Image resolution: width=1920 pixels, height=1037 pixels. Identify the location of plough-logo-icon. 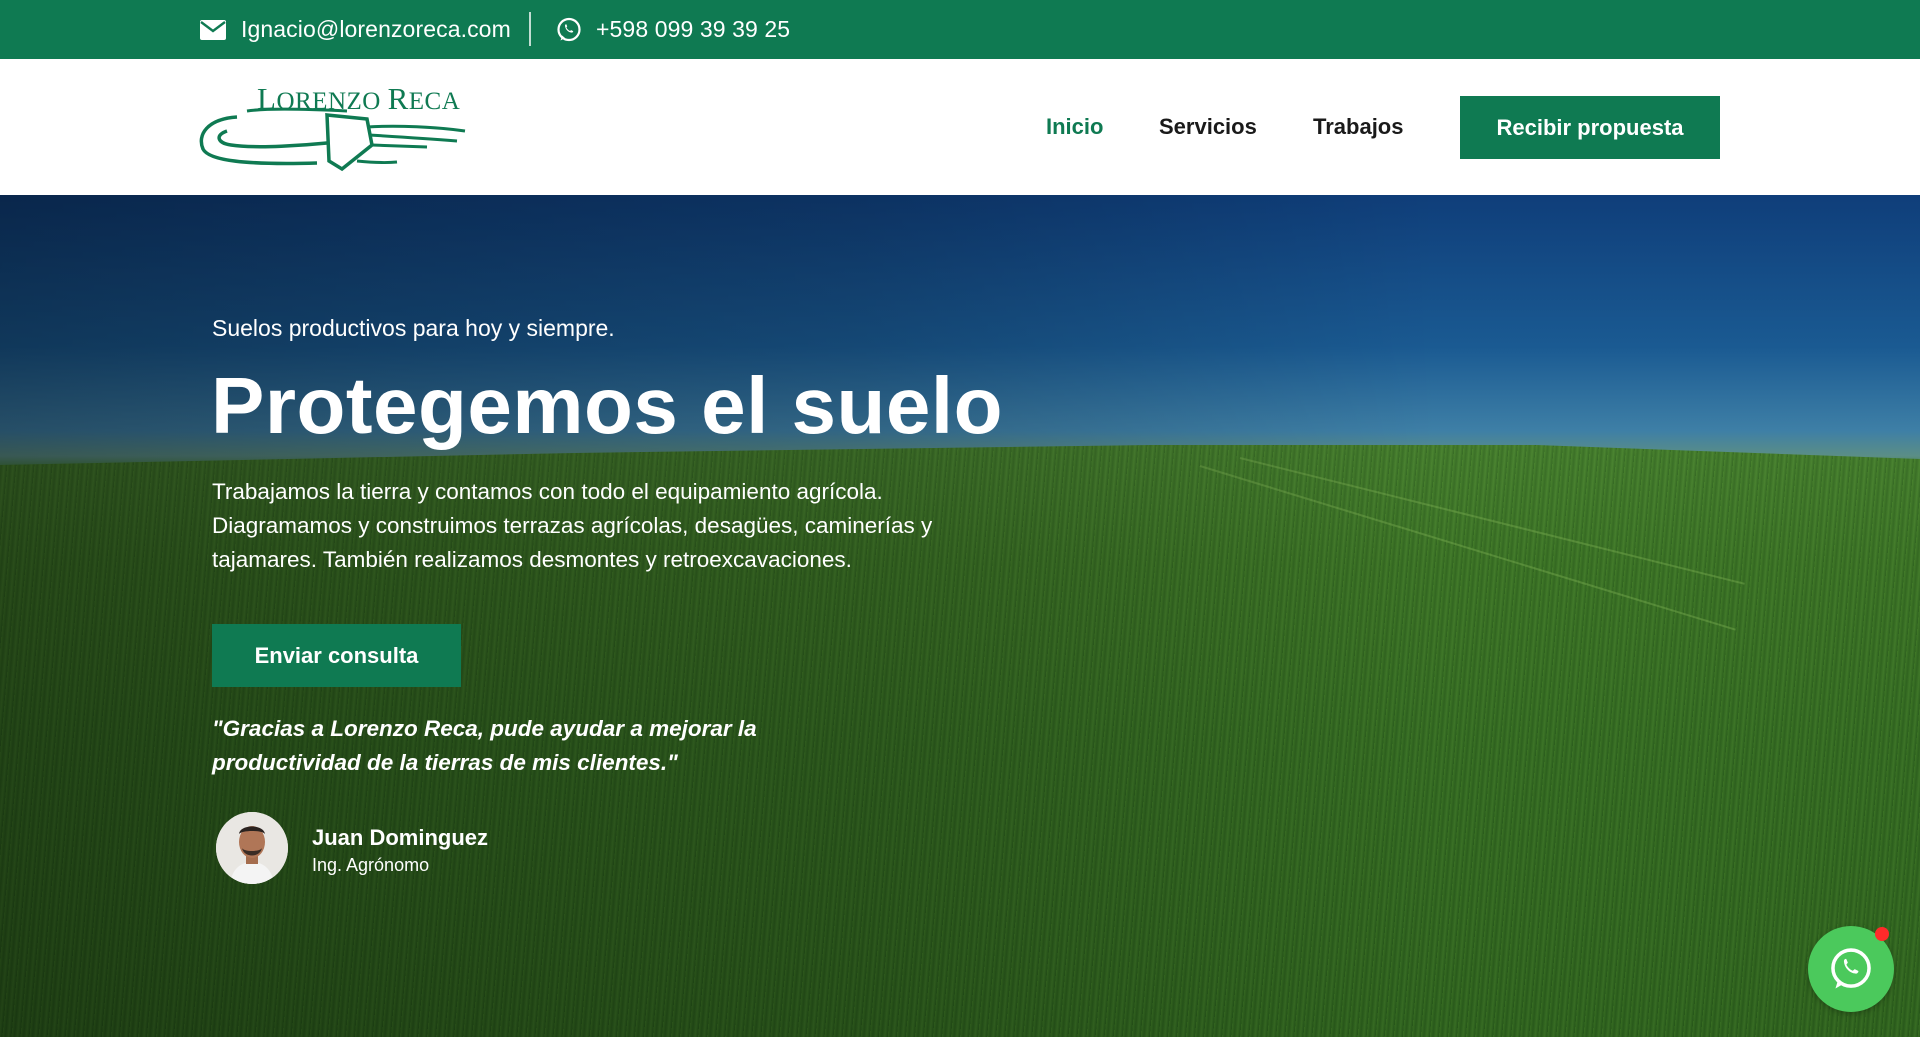
(332, 139).